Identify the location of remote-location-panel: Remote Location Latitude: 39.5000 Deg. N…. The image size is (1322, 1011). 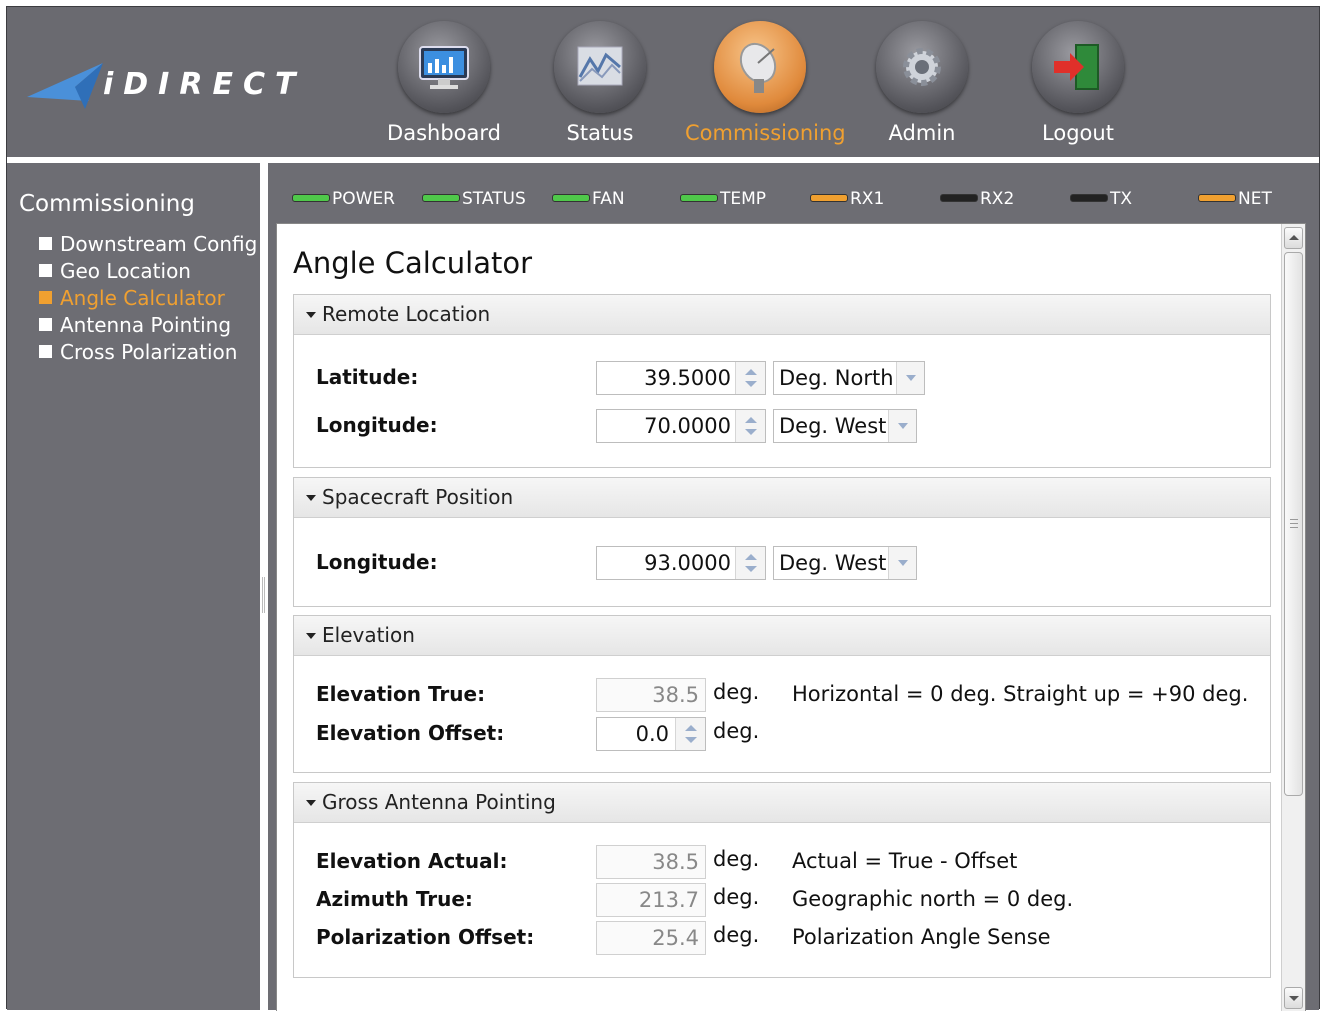
(782, 381).